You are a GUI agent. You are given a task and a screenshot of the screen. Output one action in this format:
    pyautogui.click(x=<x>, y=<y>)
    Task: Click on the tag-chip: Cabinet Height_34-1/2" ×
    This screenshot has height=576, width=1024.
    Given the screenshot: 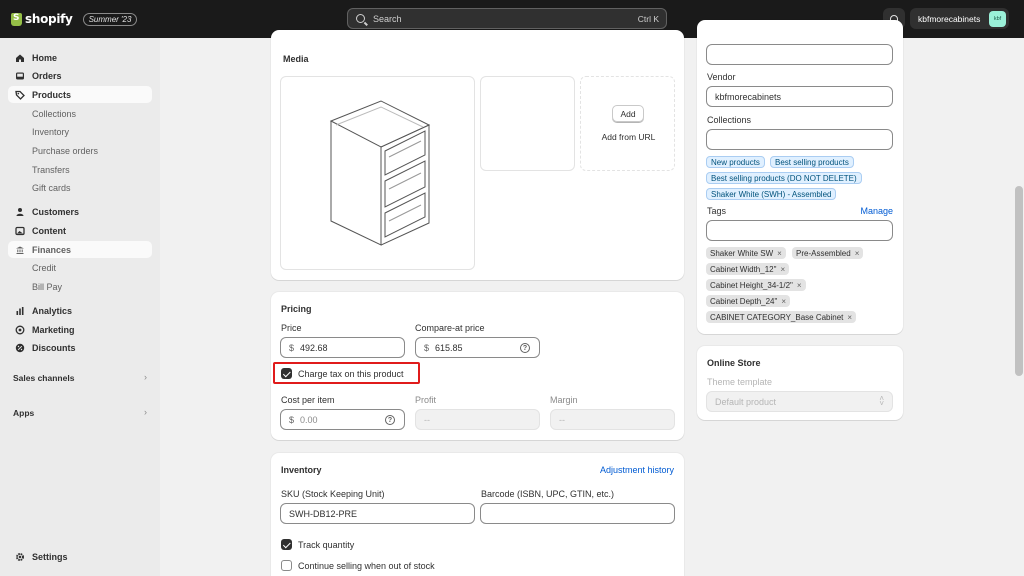 What is the action you would take?
    pyautogui.click(x=756, y=285)
    